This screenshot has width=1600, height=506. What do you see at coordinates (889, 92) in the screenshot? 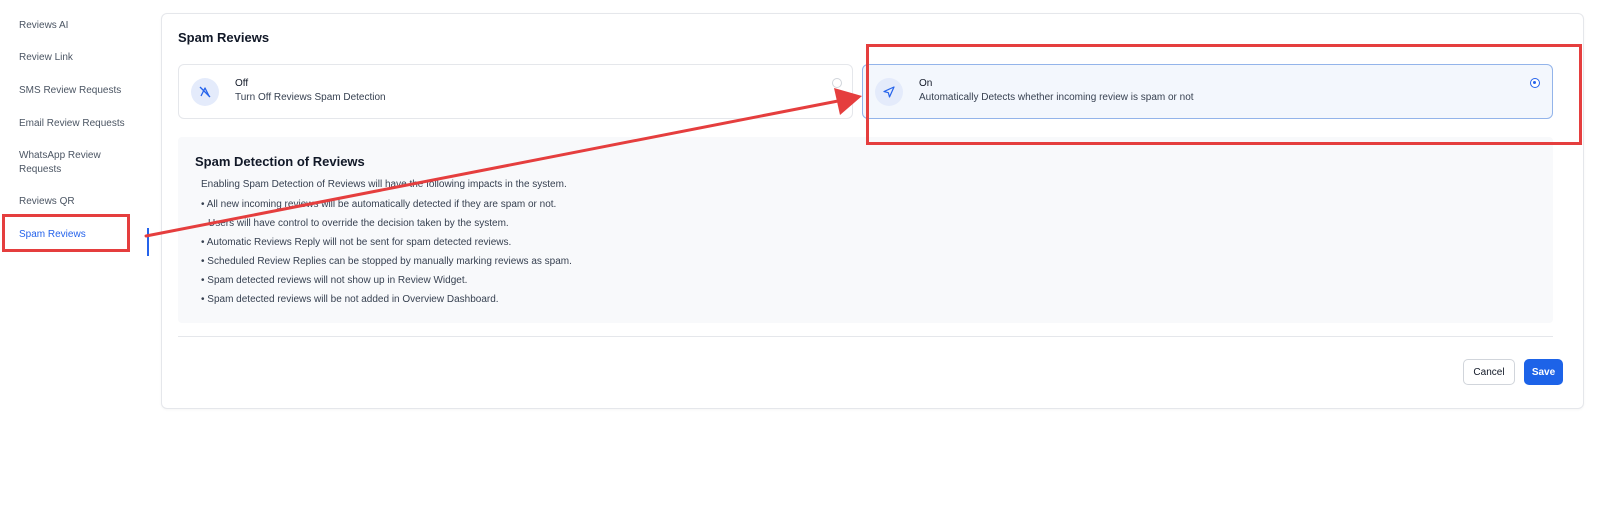
I see `send-icon` at bounding box center [889, 92].